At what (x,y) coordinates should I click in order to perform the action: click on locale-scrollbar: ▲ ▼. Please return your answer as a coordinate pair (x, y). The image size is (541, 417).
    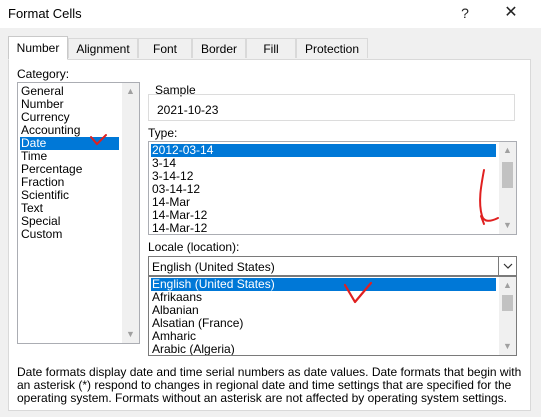
    Looking at the image, I should click on (507, 316).